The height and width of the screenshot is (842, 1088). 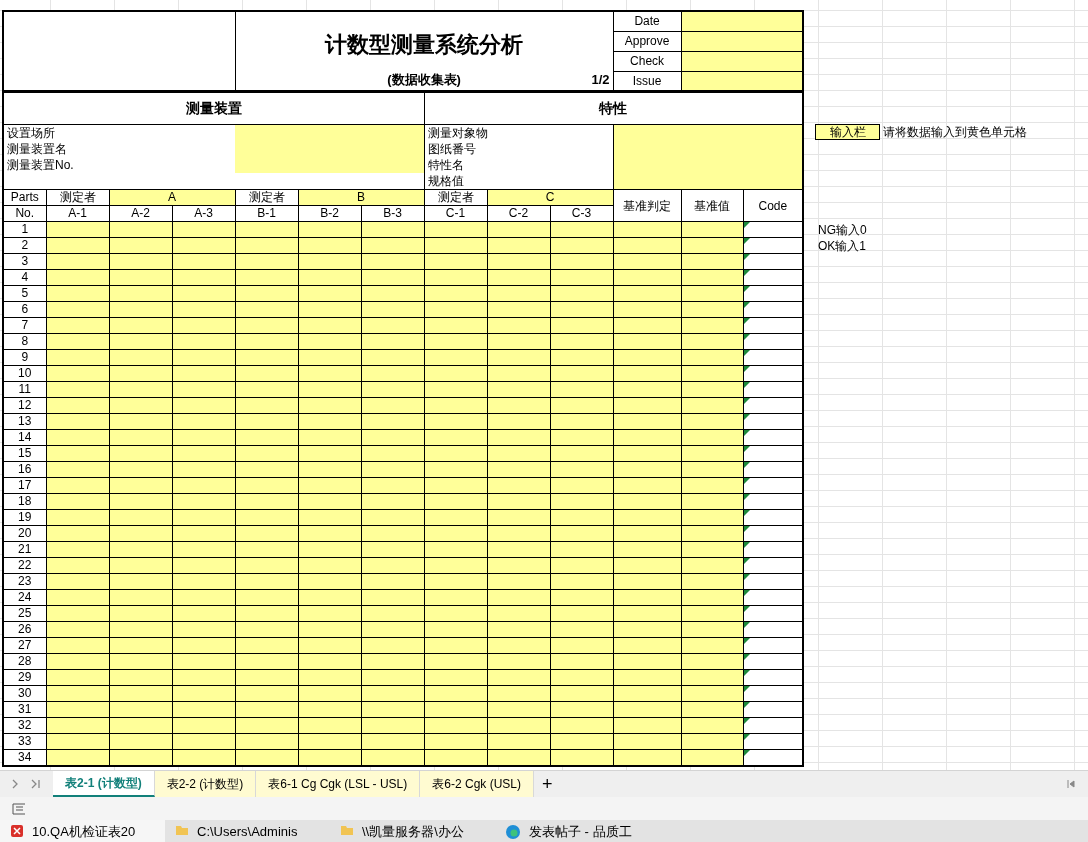 What do you see at coordinates (24, 501) in the screenshot?
I see `row-number: 18` at bounding box center [24, 501].